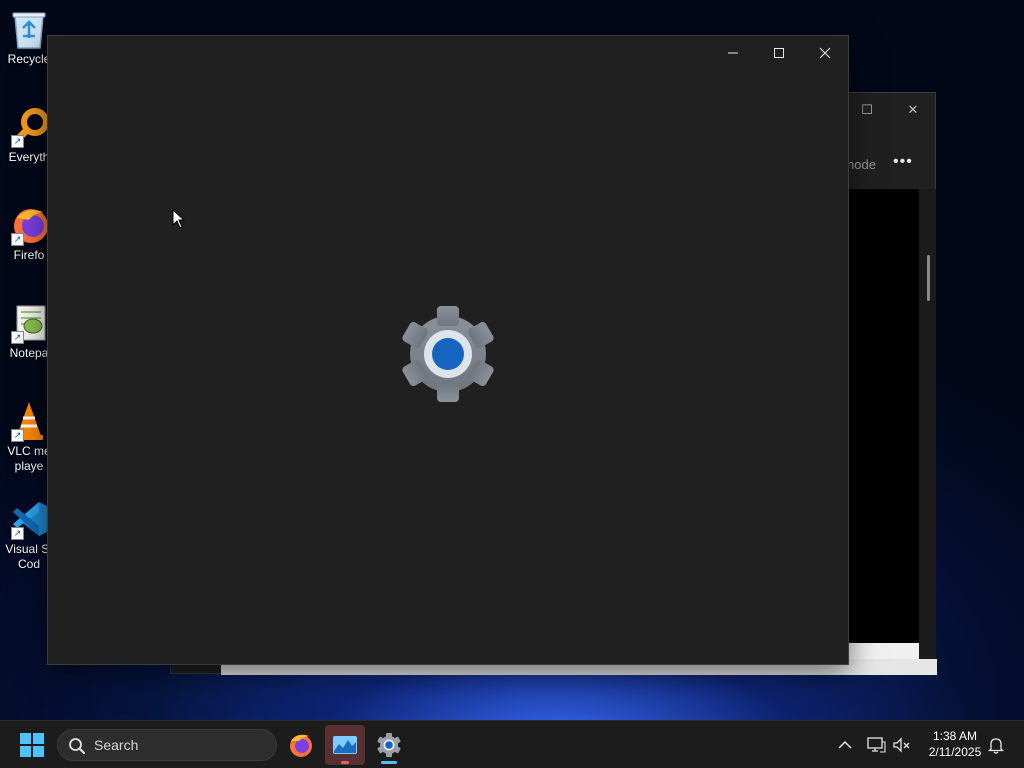 This screenshot has width=1024, height=768. I want to click on notepad-plus-plus-icon: ↗, so click(29, 323).